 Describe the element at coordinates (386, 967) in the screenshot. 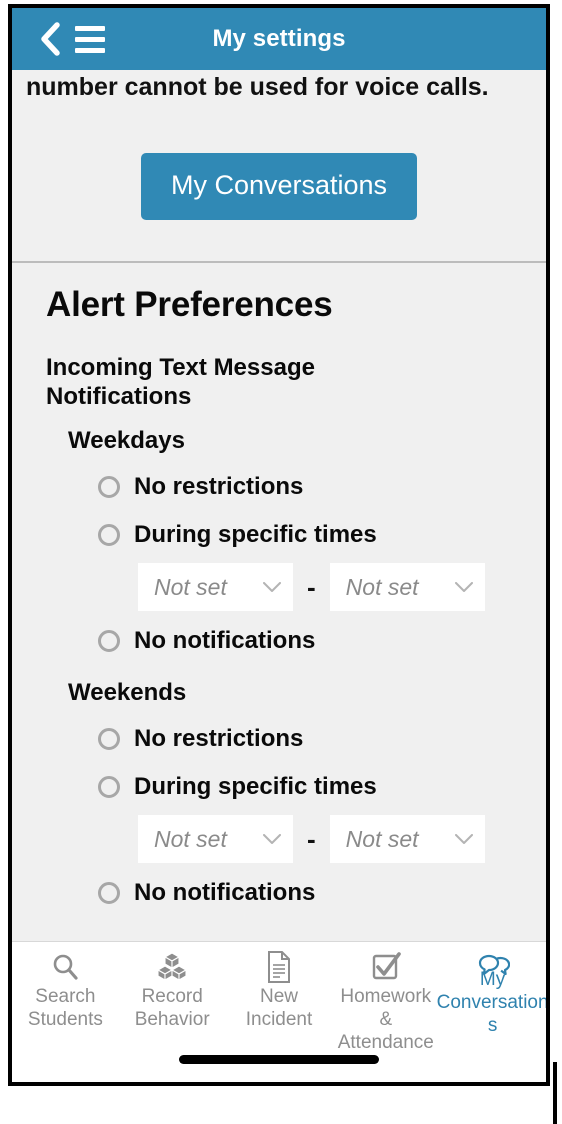

I see `checkbox-checked-icon` at that location.